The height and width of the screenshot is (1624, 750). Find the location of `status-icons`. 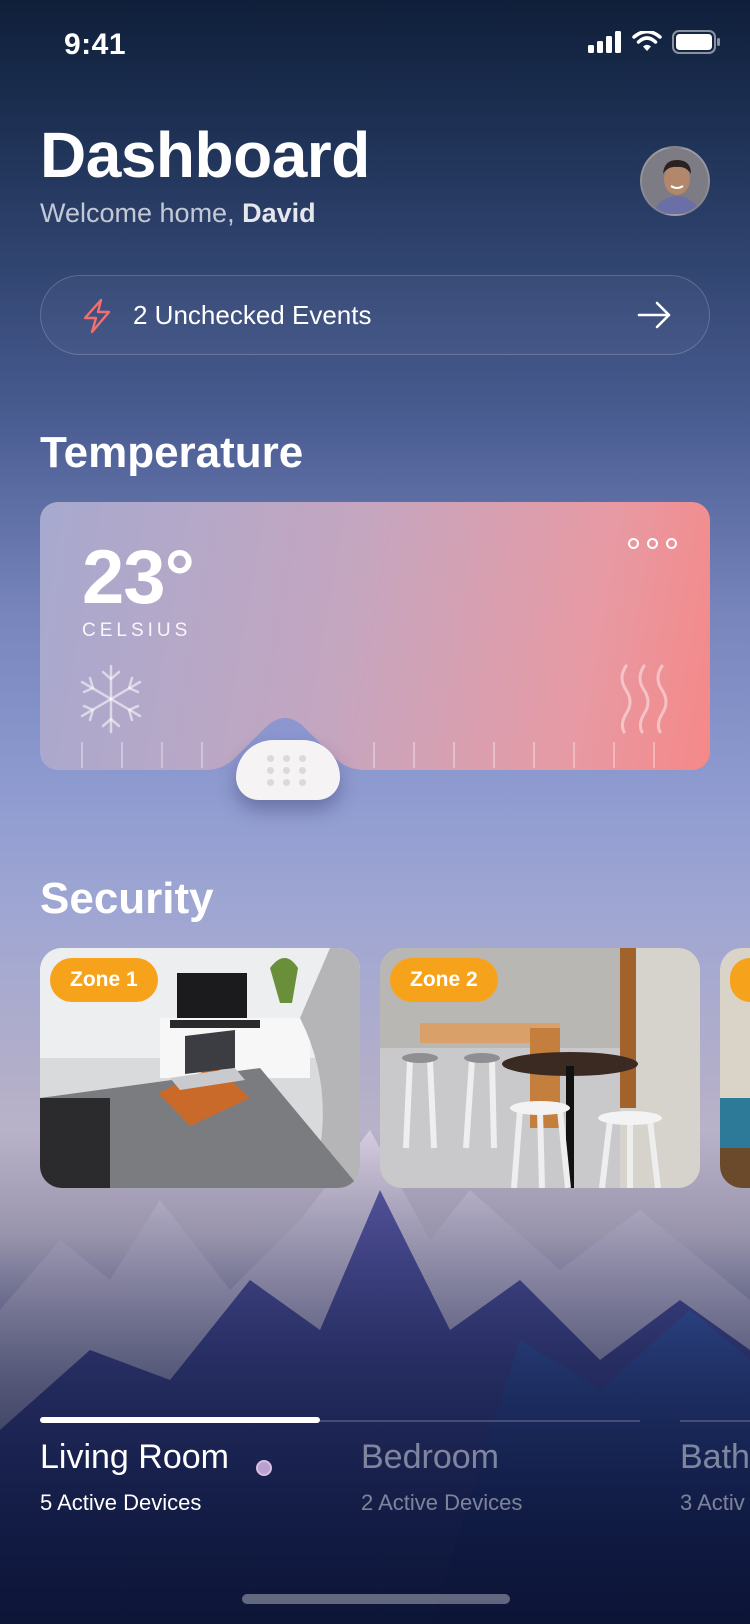

status-icons is located at coordinates (654, 42).